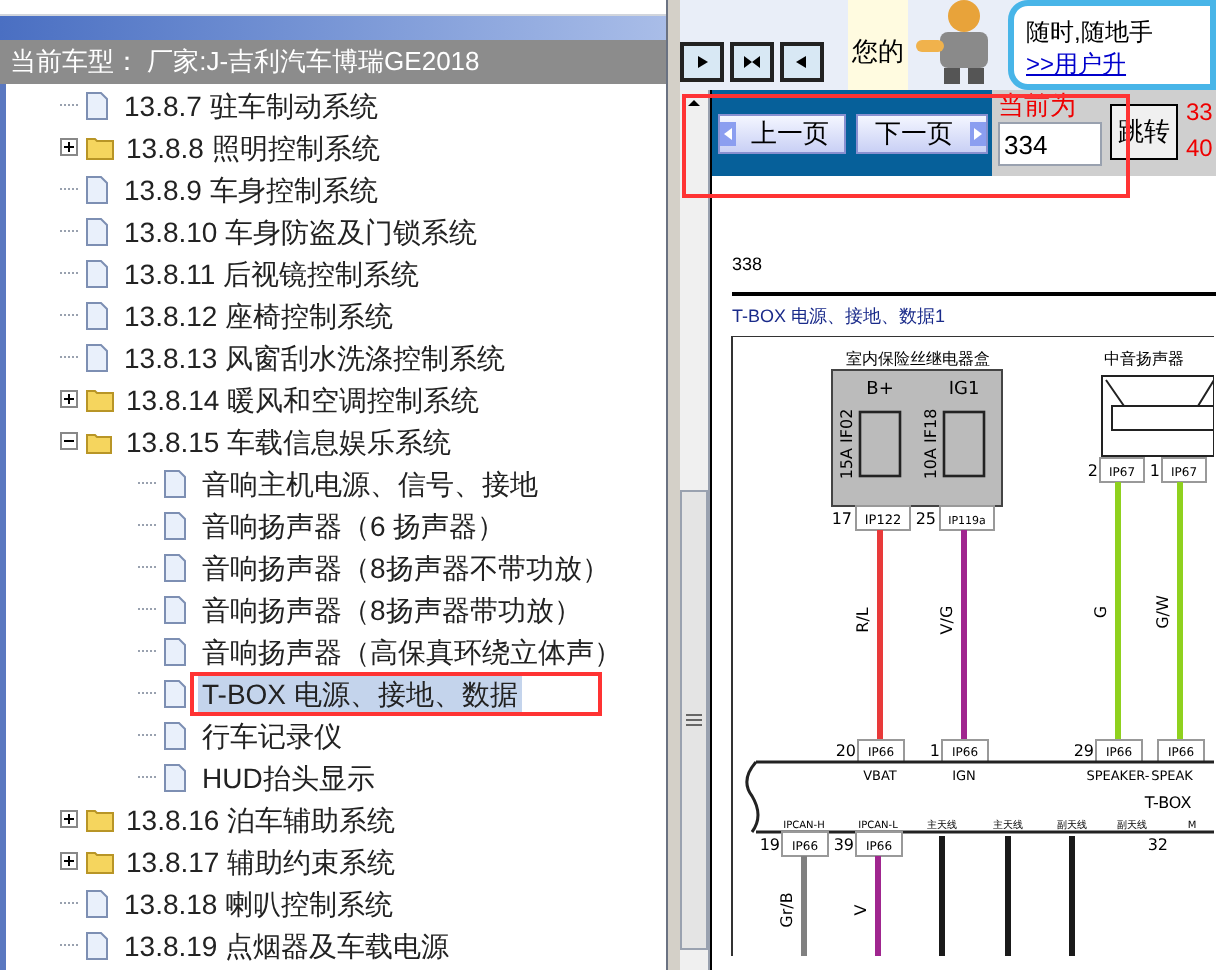 The image size is (1216, 970). I want to click on right-arrow-icon, so click(978, 134).